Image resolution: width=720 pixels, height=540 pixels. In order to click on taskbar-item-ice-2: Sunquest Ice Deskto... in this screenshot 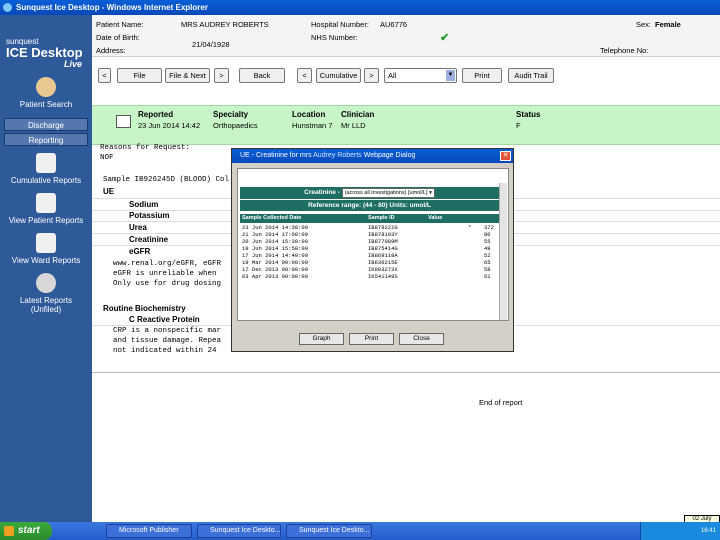, I will do `click(329, 531)`.